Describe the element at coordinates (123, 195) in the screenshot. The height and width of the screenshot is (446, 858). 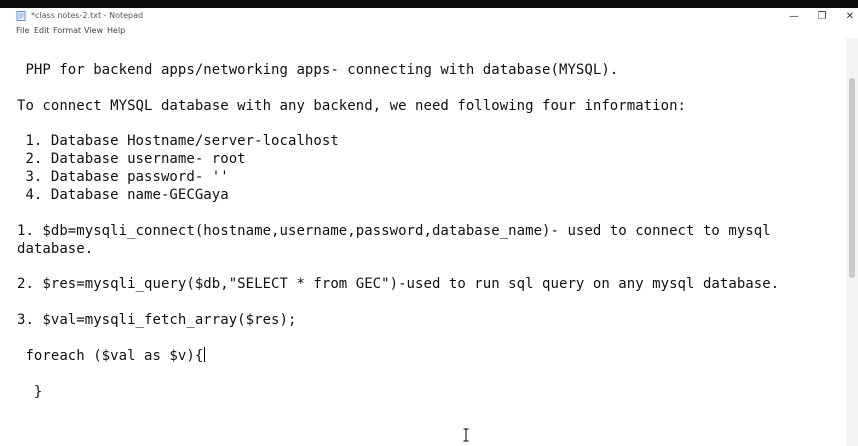
I see `text-line: 4. Database name-GECGaya` at that location.